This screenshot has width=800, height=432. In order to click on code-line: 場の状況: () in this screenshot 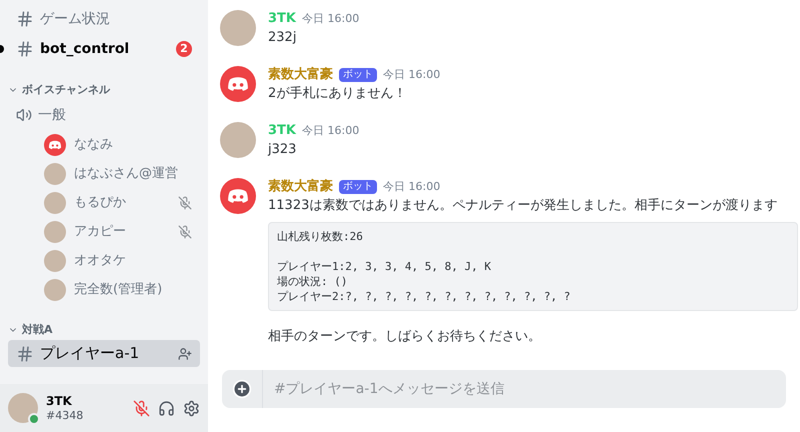, I will do `click(312, 281)`.